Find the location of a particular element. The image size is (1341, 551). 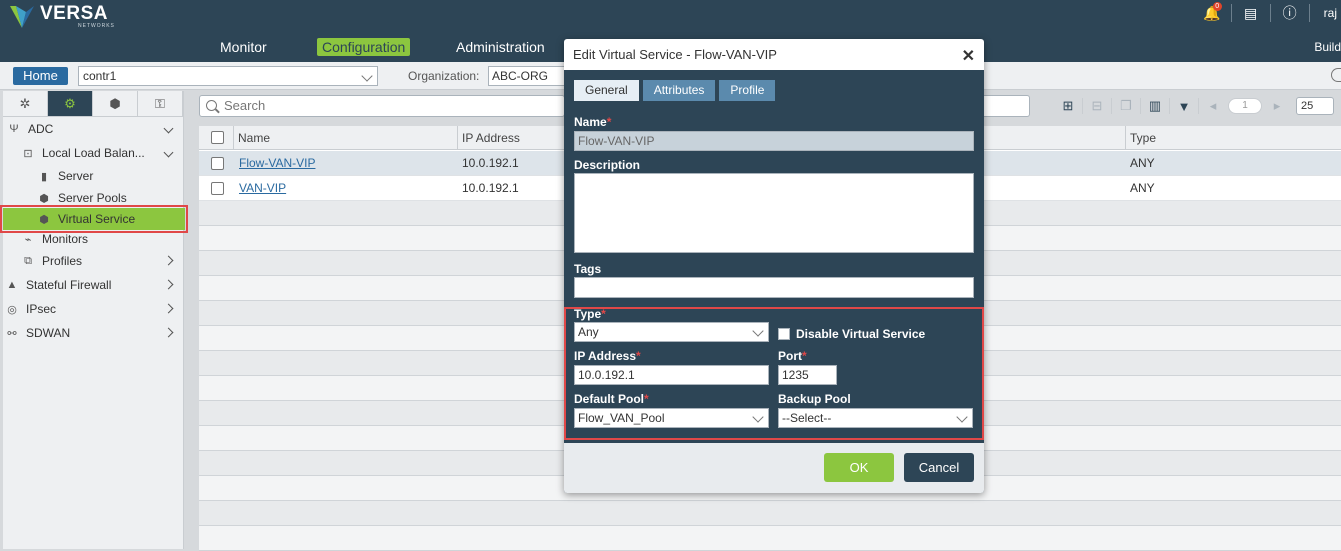

sidebar-item-label: SDWAN is located at coordinates (48, 333).